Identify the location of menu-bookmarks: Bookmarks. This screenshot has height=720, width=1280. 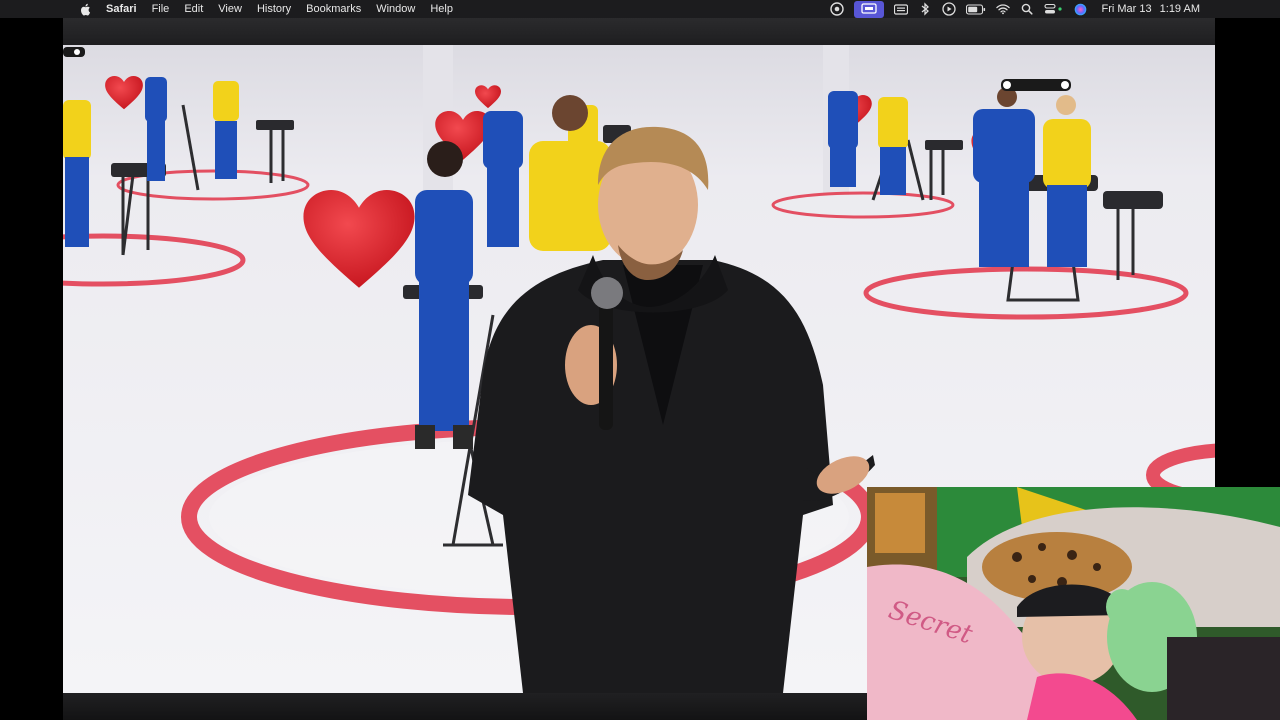
(333, 9).